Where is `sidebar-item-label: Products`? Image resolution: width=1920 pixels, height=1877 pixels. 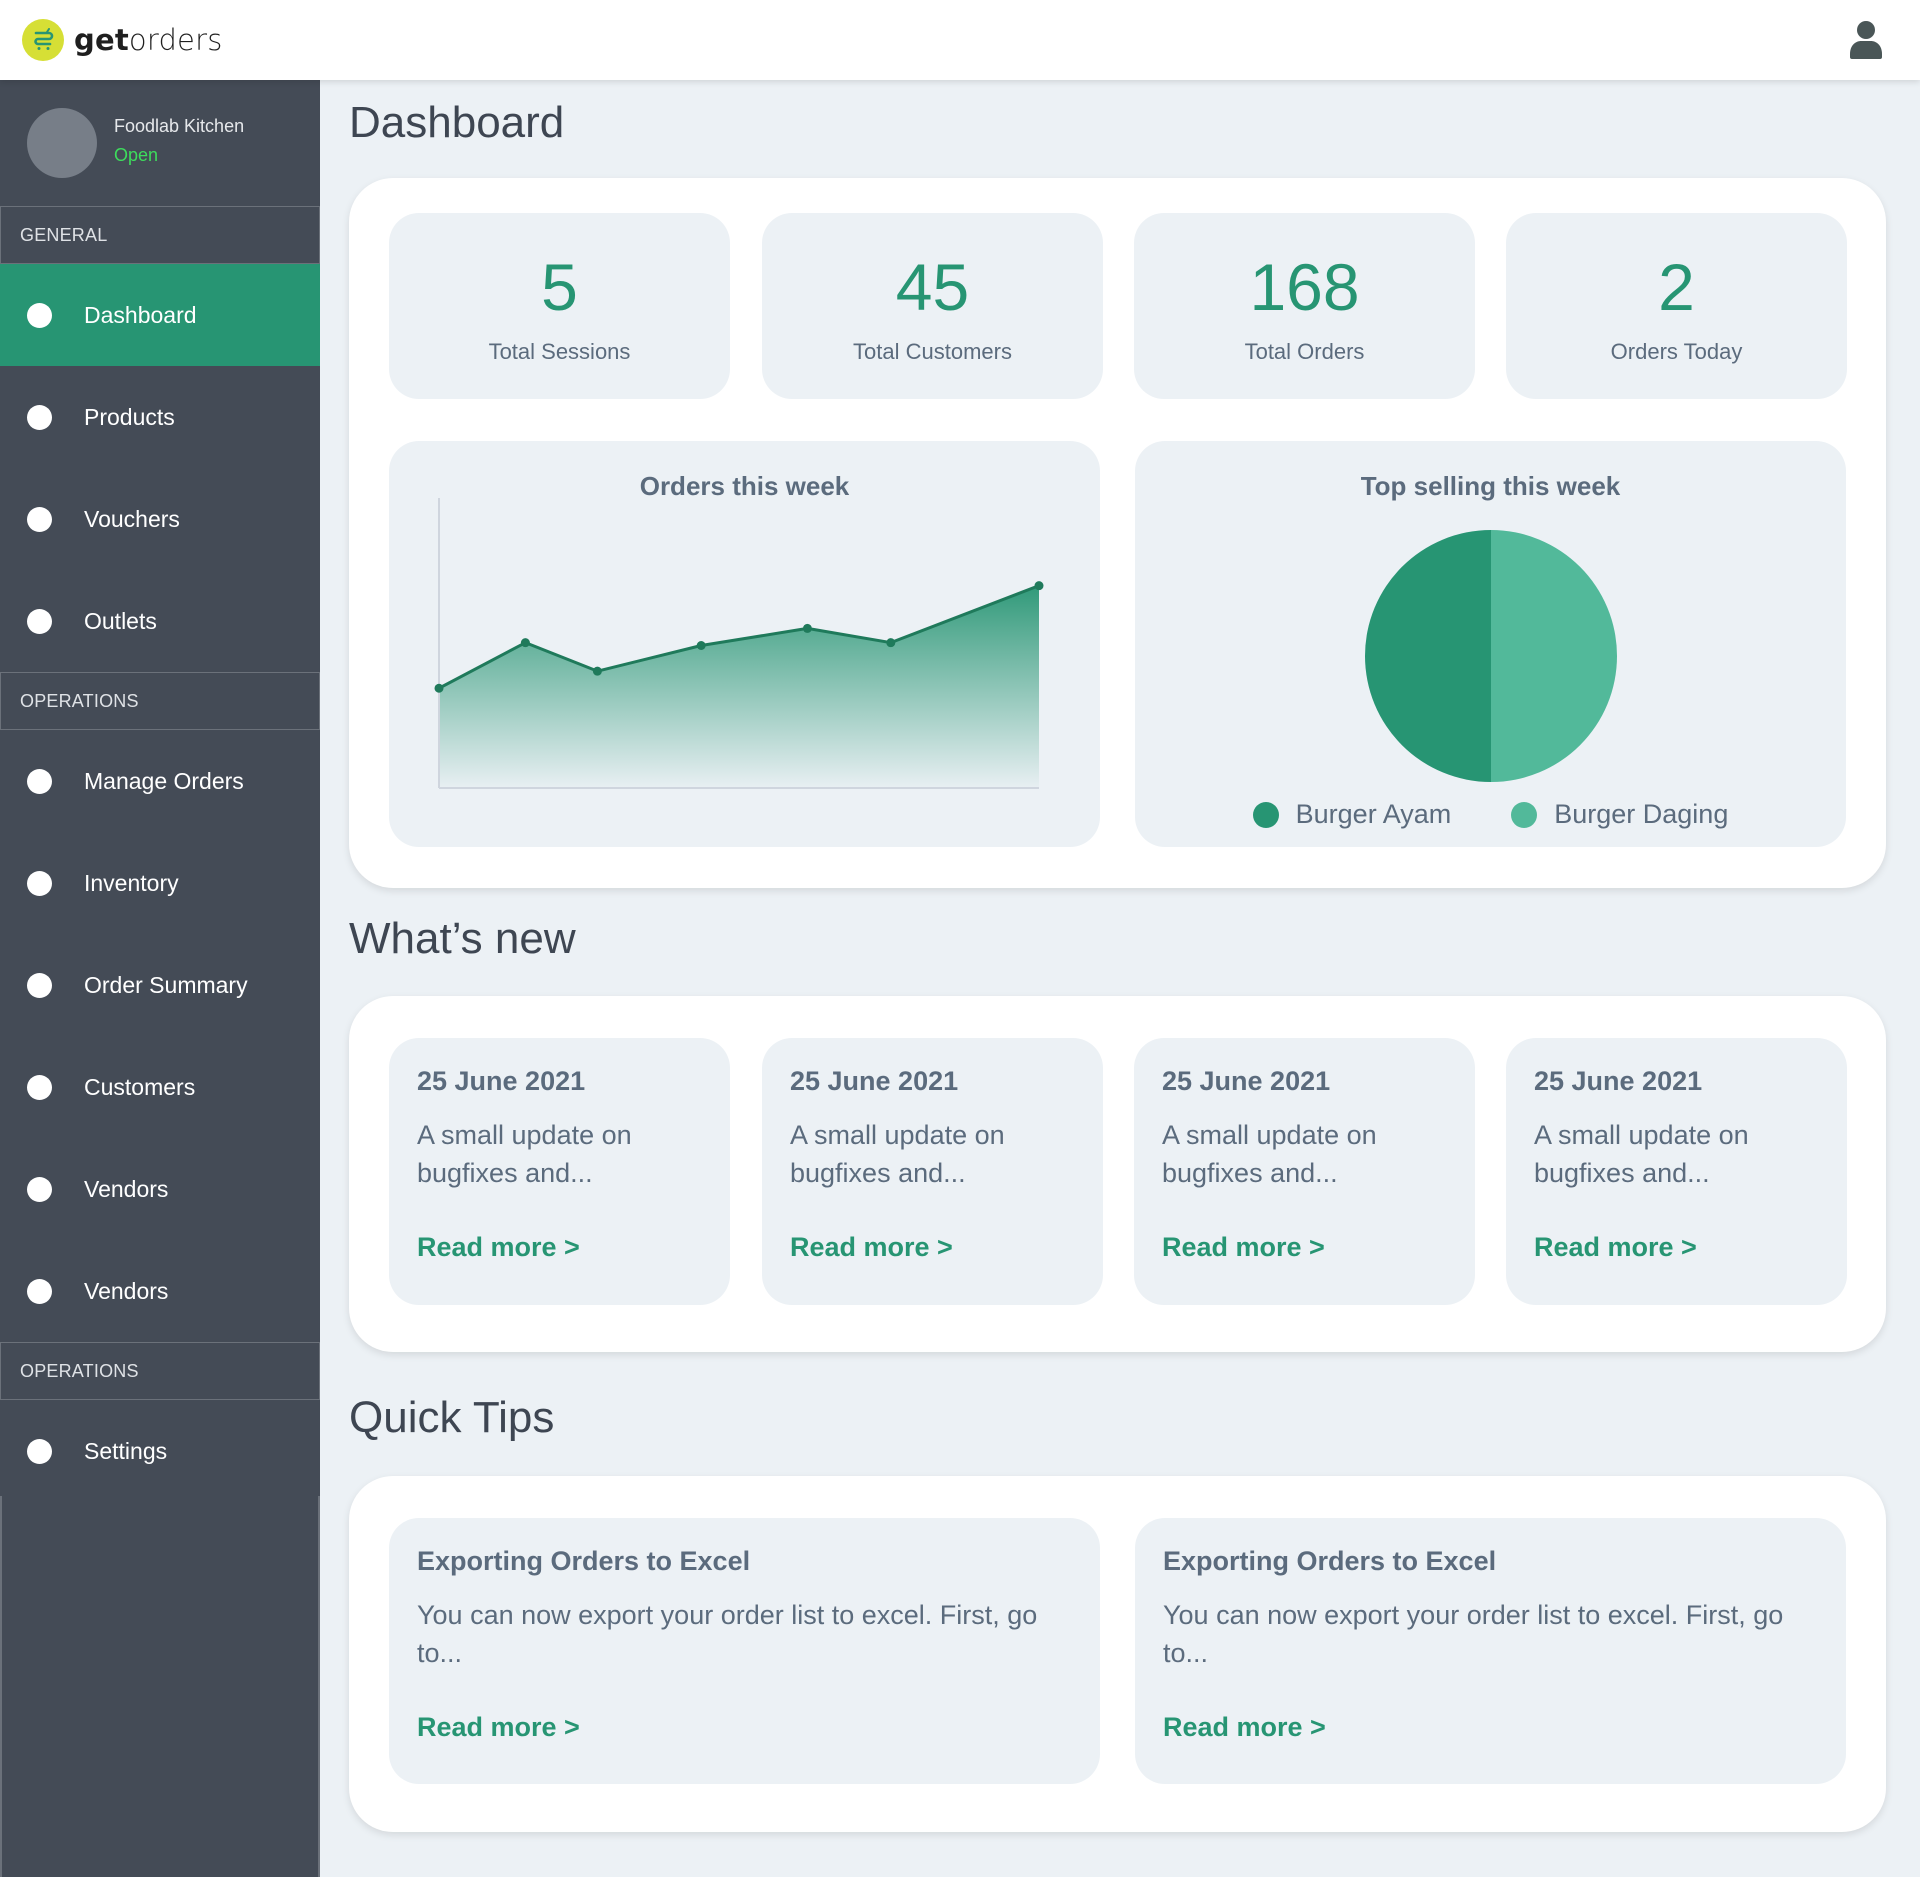
sidebar-item-label: Products is located at coordinates (129, 416).